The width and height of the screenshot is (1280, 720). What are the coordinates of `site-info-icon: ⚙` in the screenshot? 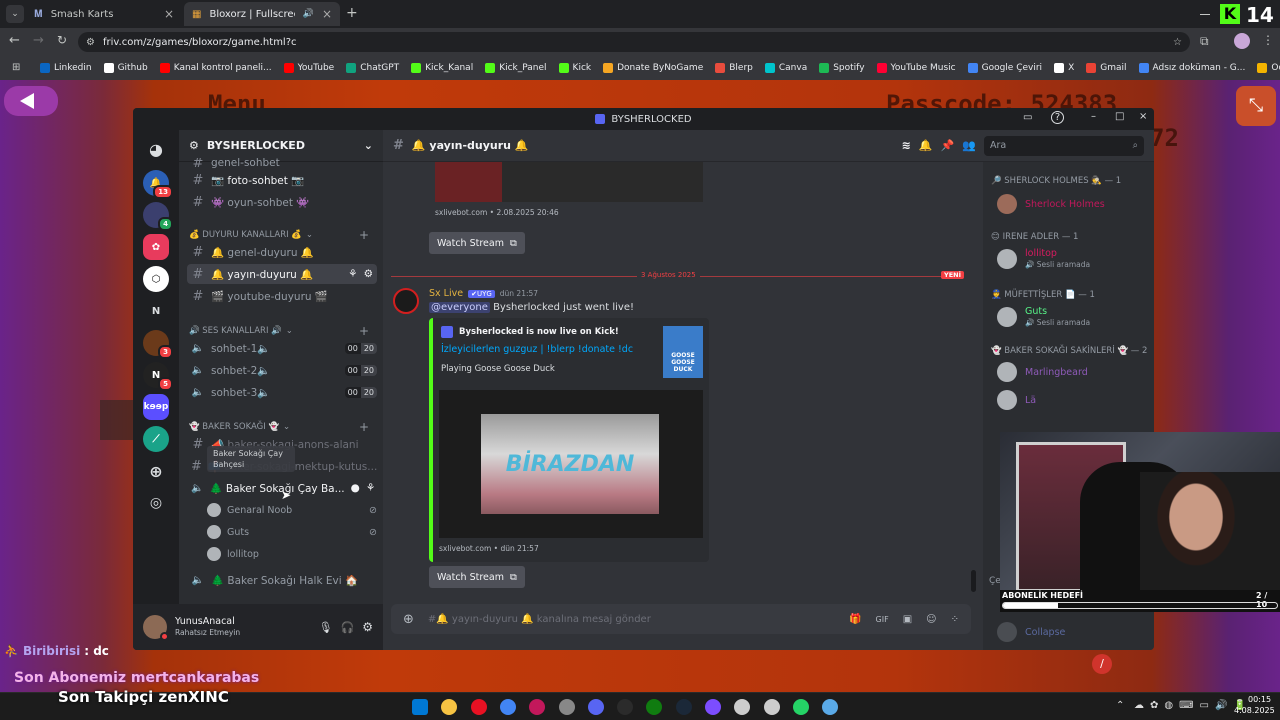 It's located at (90, 42).